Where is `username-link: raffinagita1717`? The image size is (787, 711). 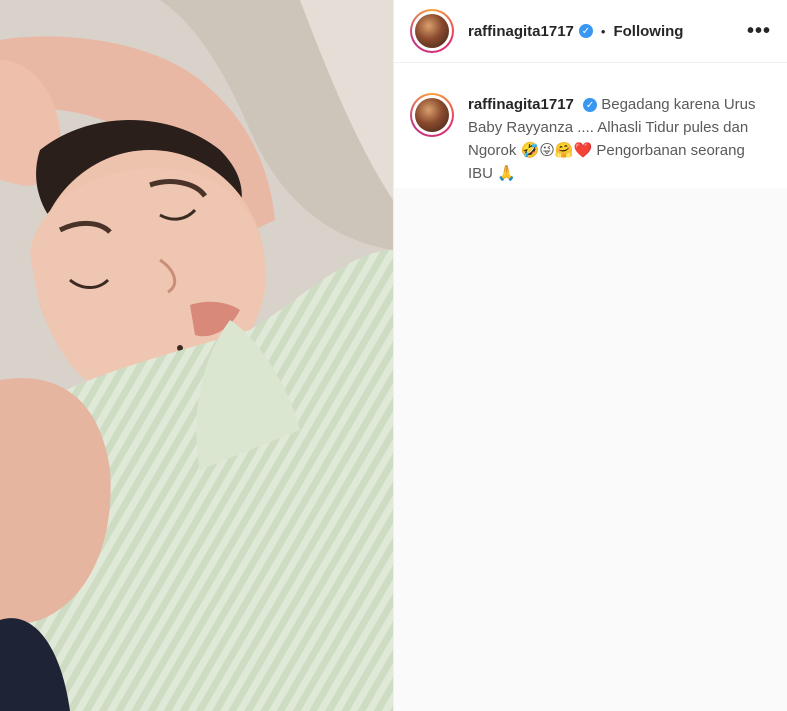 username-link: raffinagita1717 is located at coordinates (521, 31).